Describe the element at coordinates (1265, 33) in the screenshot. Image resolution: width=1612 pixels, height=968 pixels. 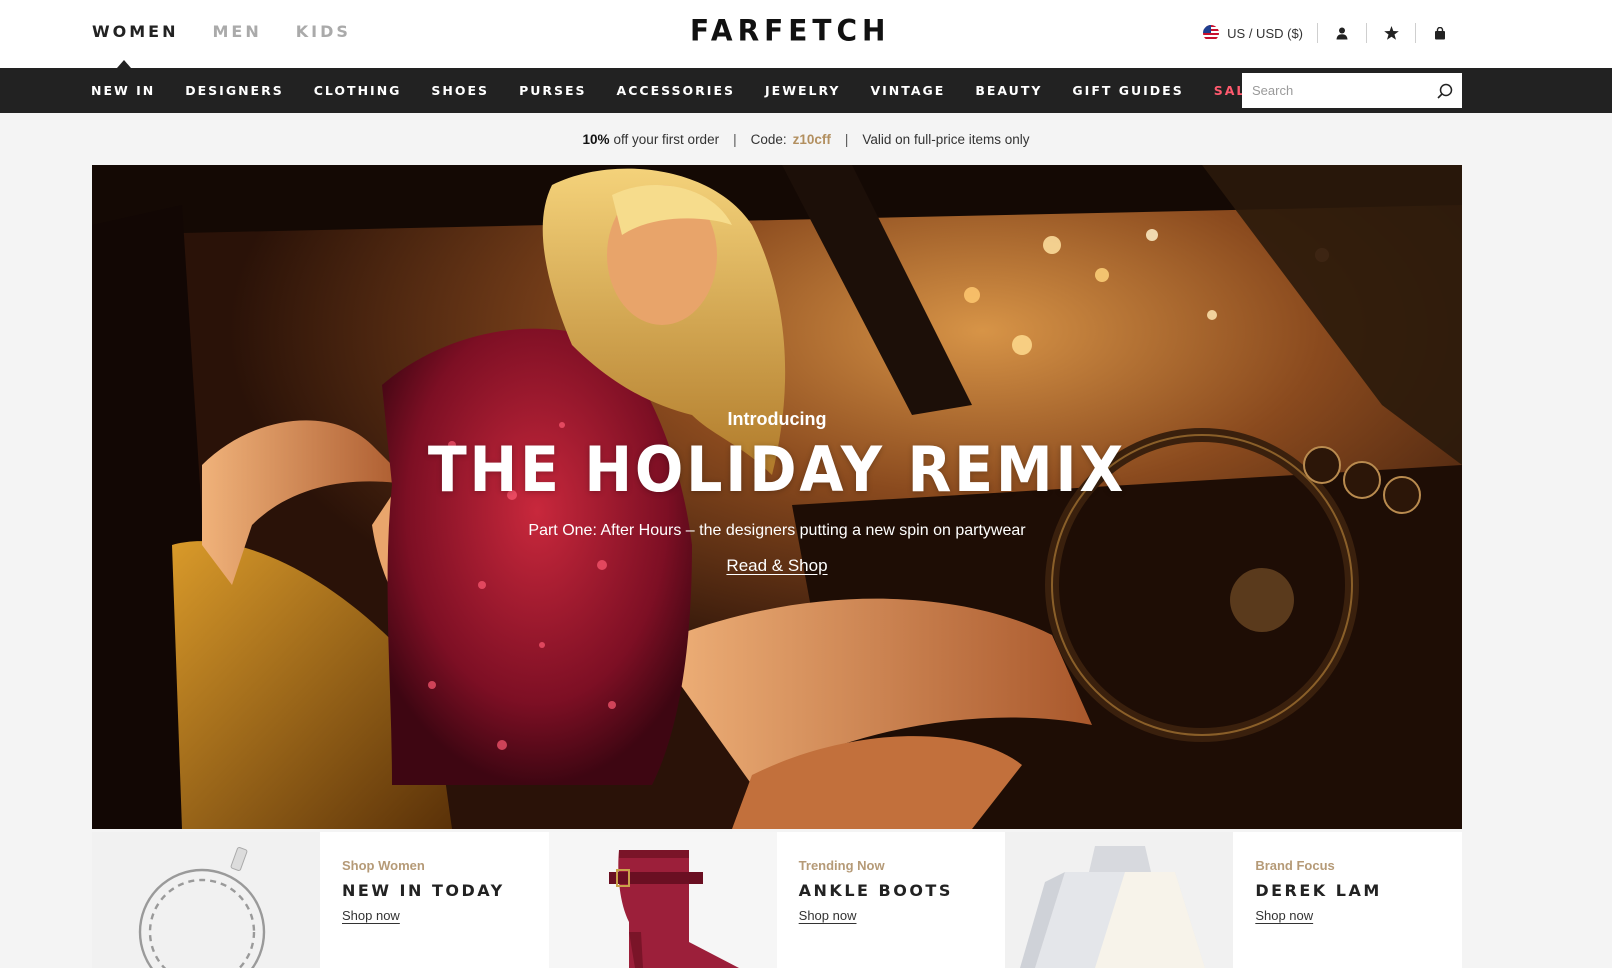
I see `locale-label: US / USD ($)` at that location.